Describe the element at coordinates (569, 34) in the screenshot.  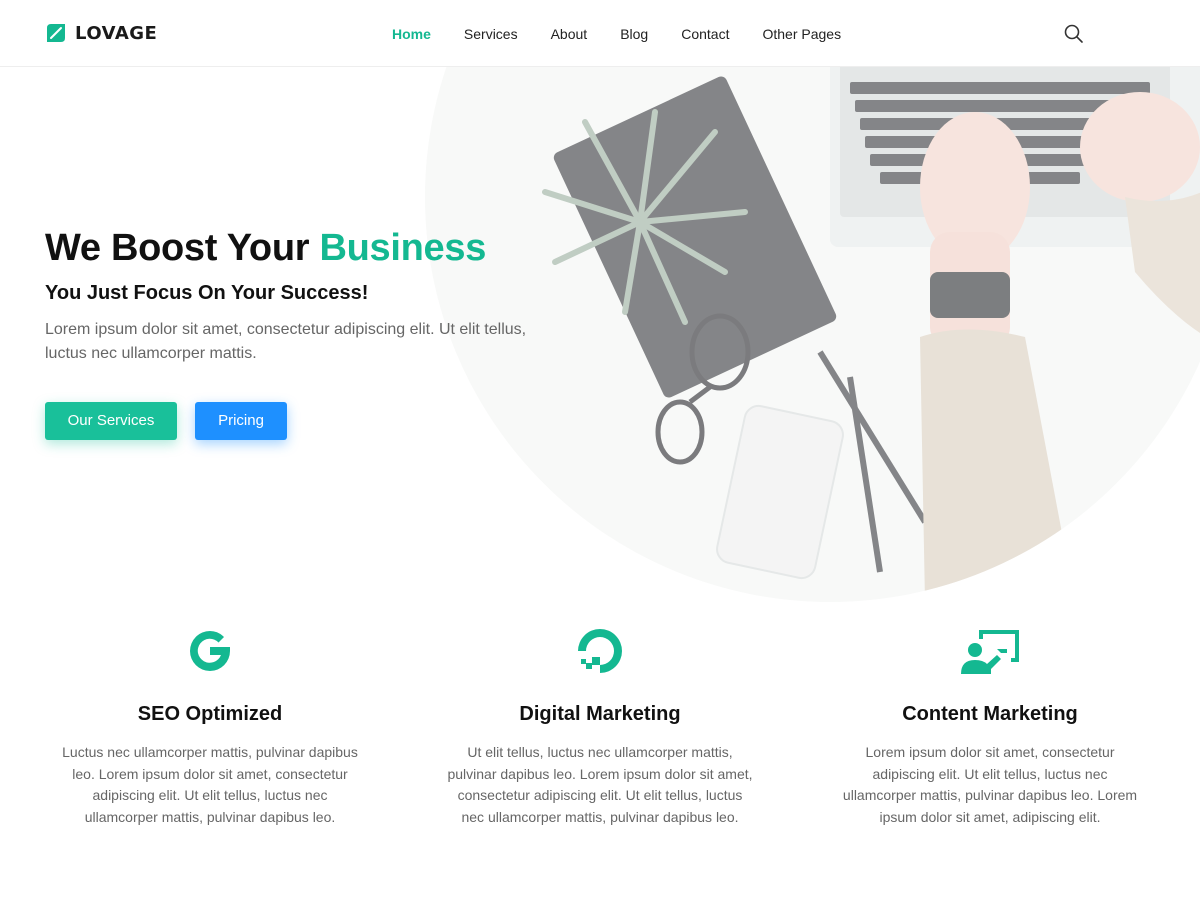
I see `nav-about: About` at that location.